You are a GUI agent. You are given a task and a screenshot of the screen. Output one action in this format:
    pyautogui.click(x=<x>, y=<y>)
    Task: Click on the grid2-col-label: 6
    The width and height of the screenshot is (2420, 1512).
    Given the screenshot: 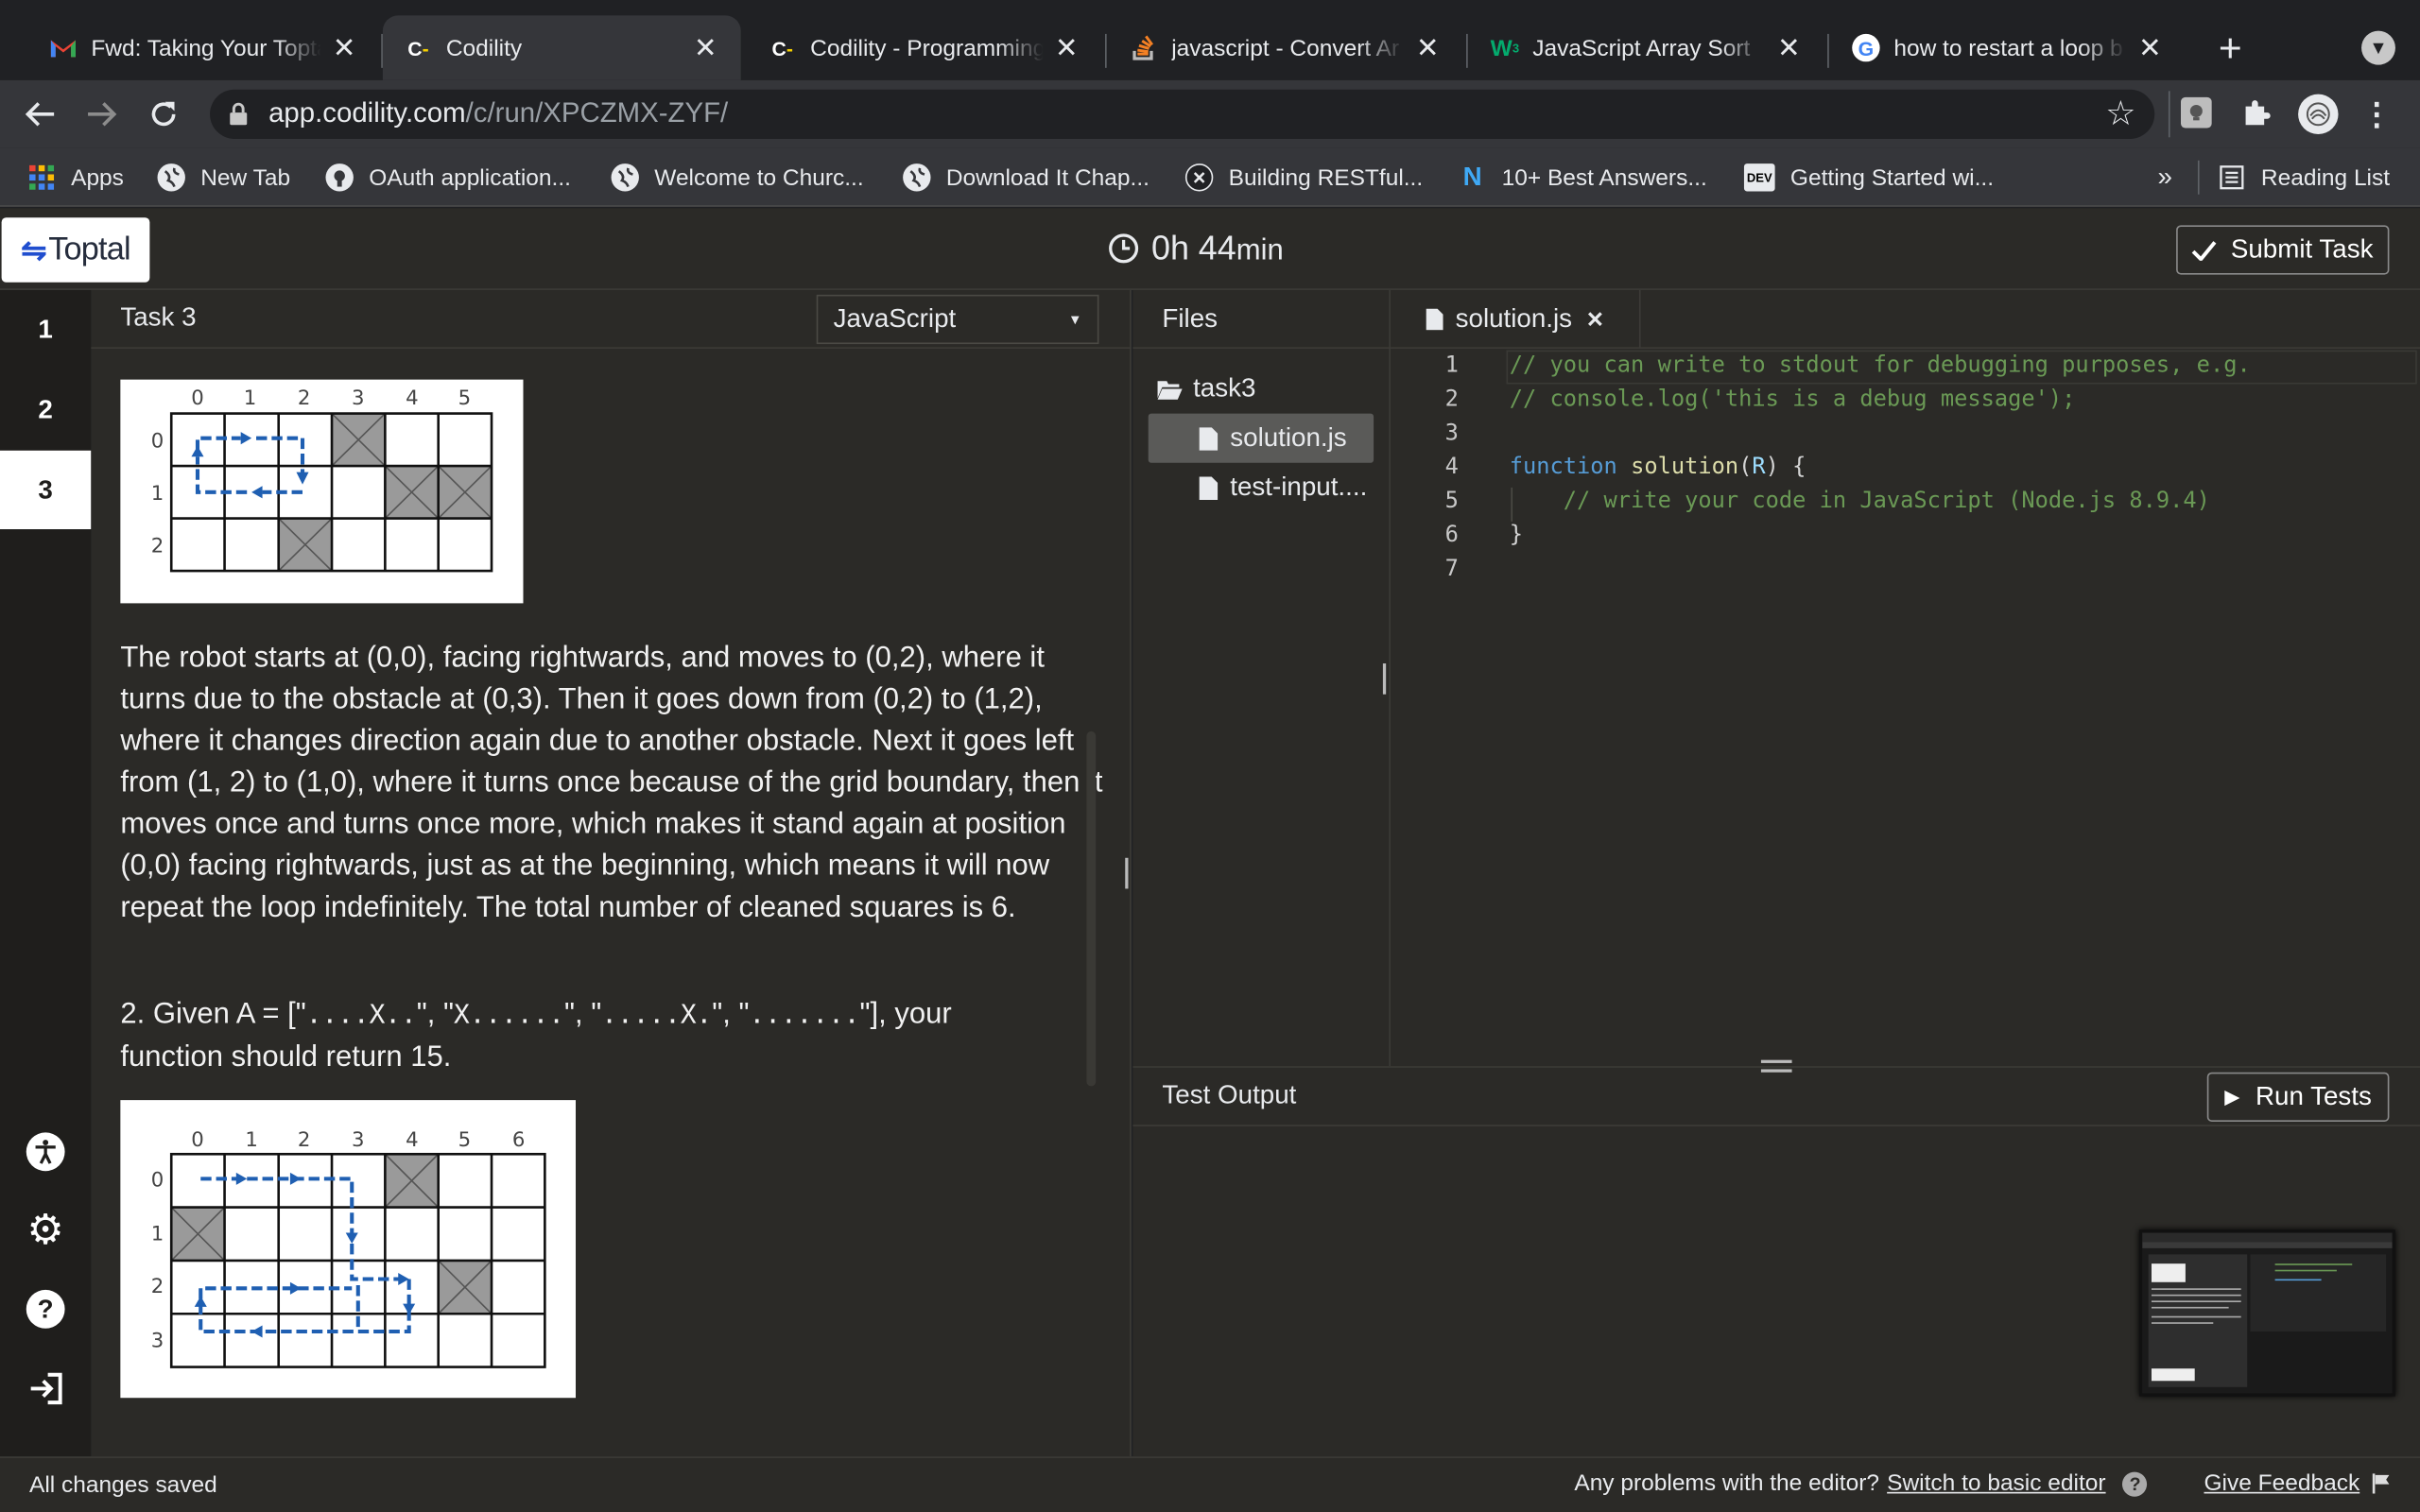 What is the action you would take?
    pyautogui.click(x=519, y=1140)
    